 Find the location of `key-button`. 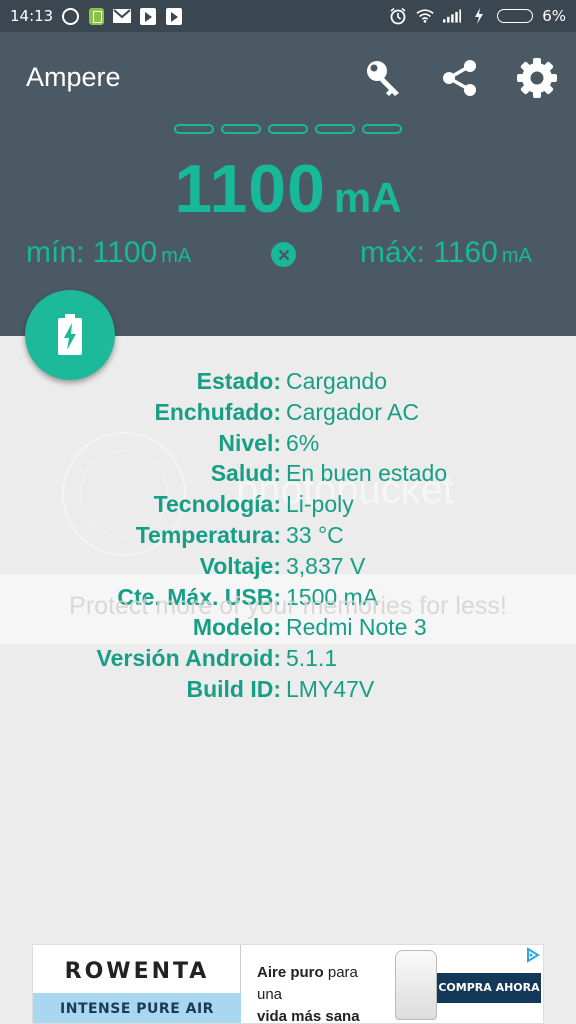

key-button is located at coordinates (384, 78).